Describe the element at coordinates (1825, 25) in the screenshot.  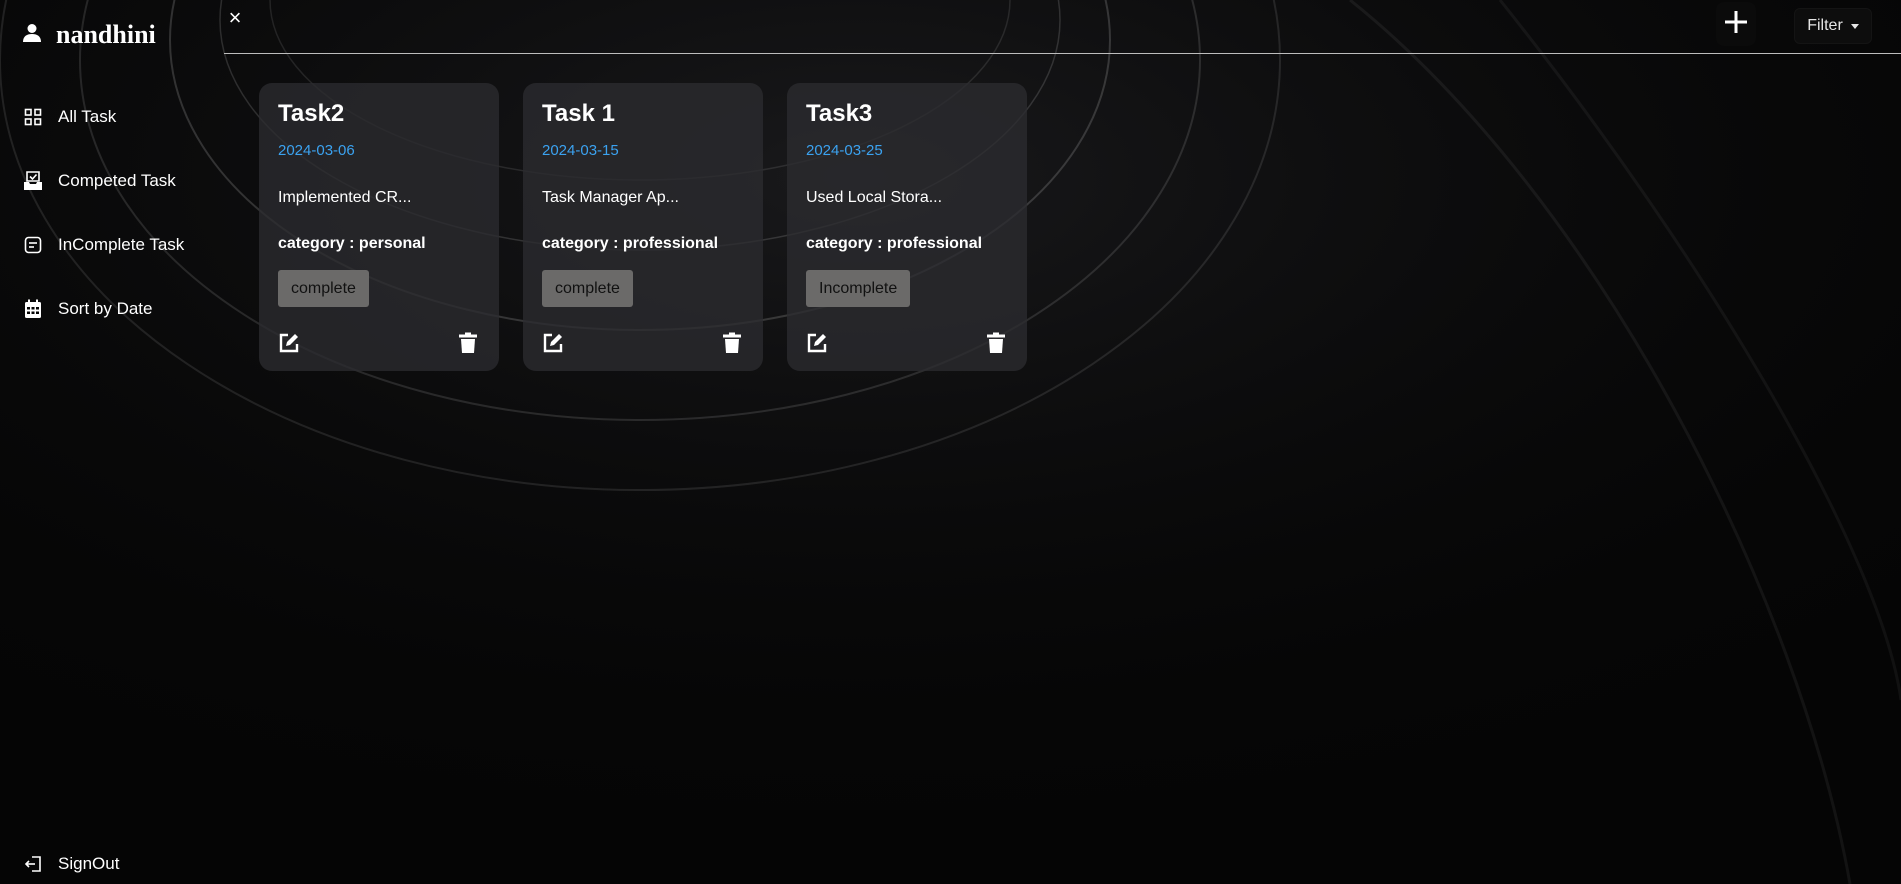
I see `filter-label: Filter` at that location.